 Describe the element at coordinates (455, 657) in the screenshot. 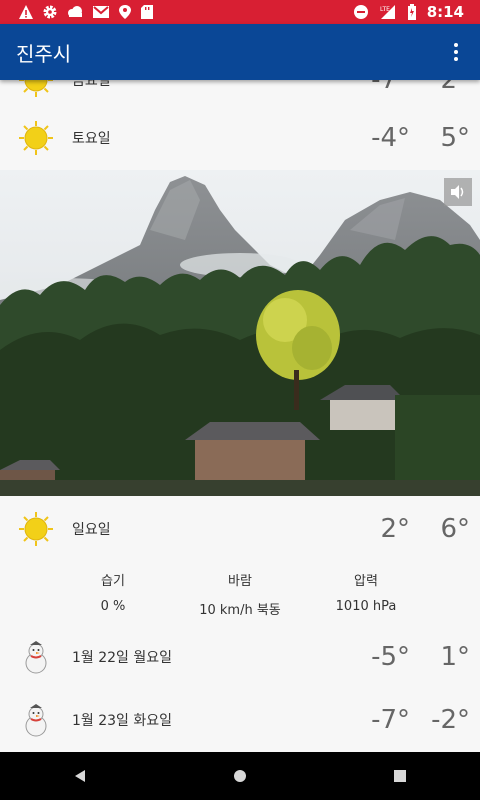

I see `temp-max: 1°` at that location.